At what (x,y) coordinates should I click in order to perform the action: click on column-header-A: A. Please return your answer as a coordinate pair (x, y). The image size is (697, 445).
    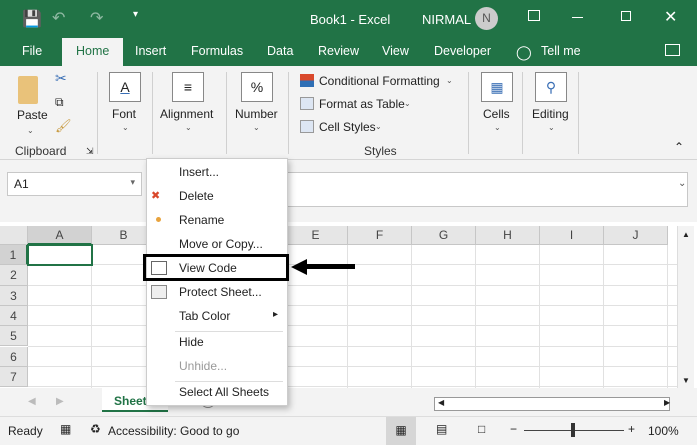
    Looking at the image, I should click on (60, 235).